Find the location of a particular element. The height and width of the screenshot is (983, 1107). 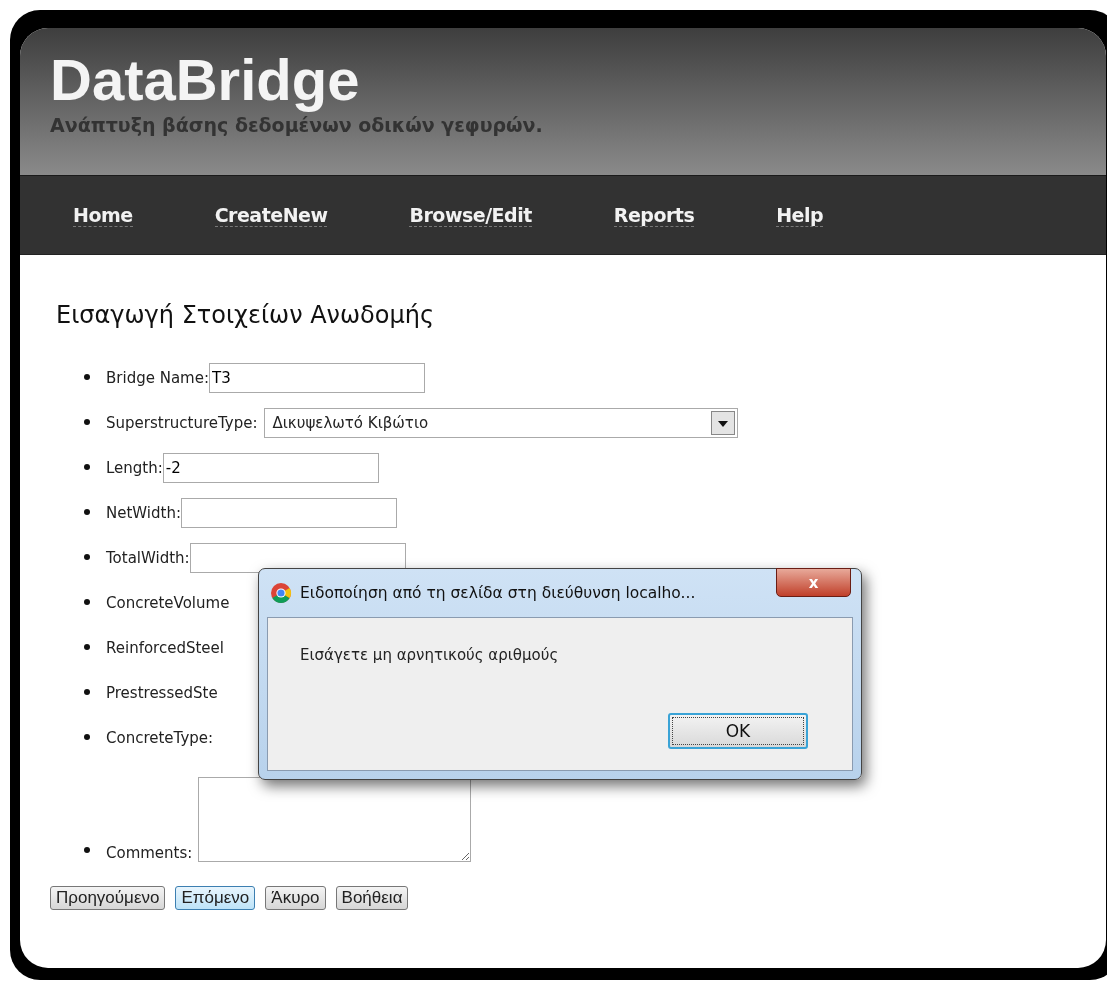

form-button: Άκυρο is located at coordinates (295, 898).